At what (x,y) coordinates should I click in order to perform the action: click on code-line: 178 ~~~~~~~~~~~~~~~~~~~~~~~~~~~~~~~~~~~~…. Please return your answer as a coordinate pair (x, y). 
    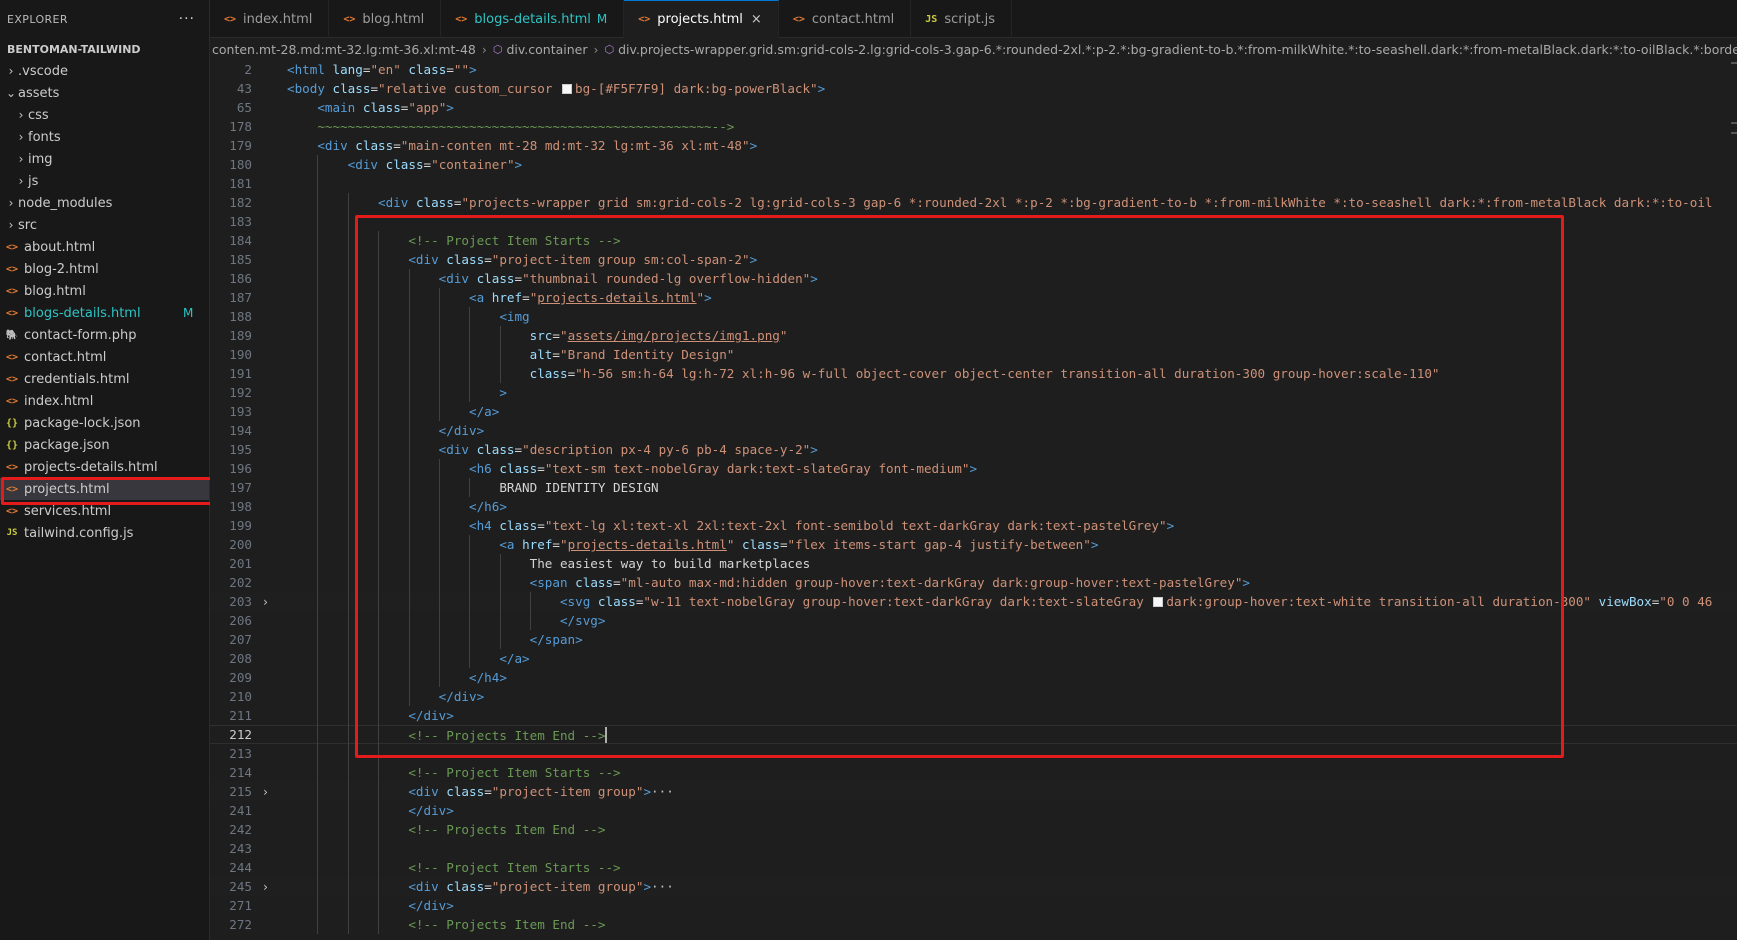
    Looking at the image, I should click on (973, 126).